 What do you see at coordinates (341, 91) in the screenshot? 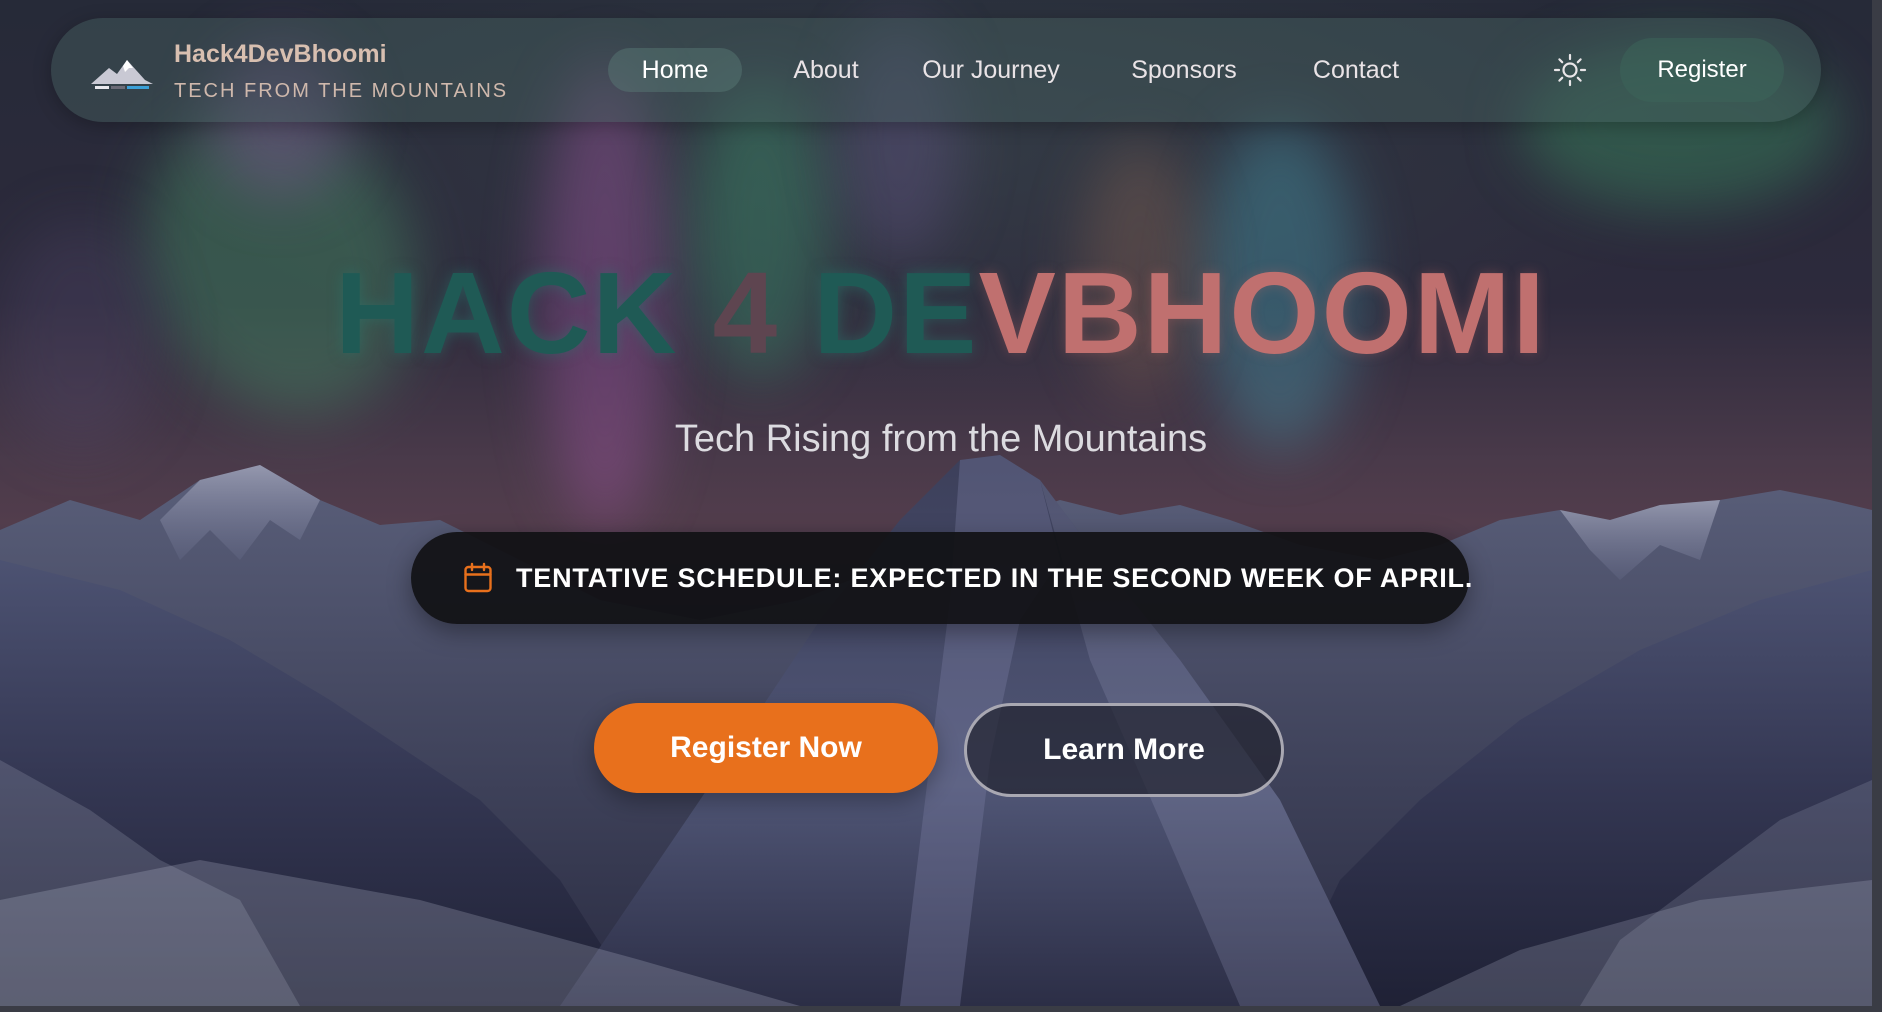
I see `brand-tagline: TECH FROM THE MOUNTAINS` at bounding box center [341, 91].